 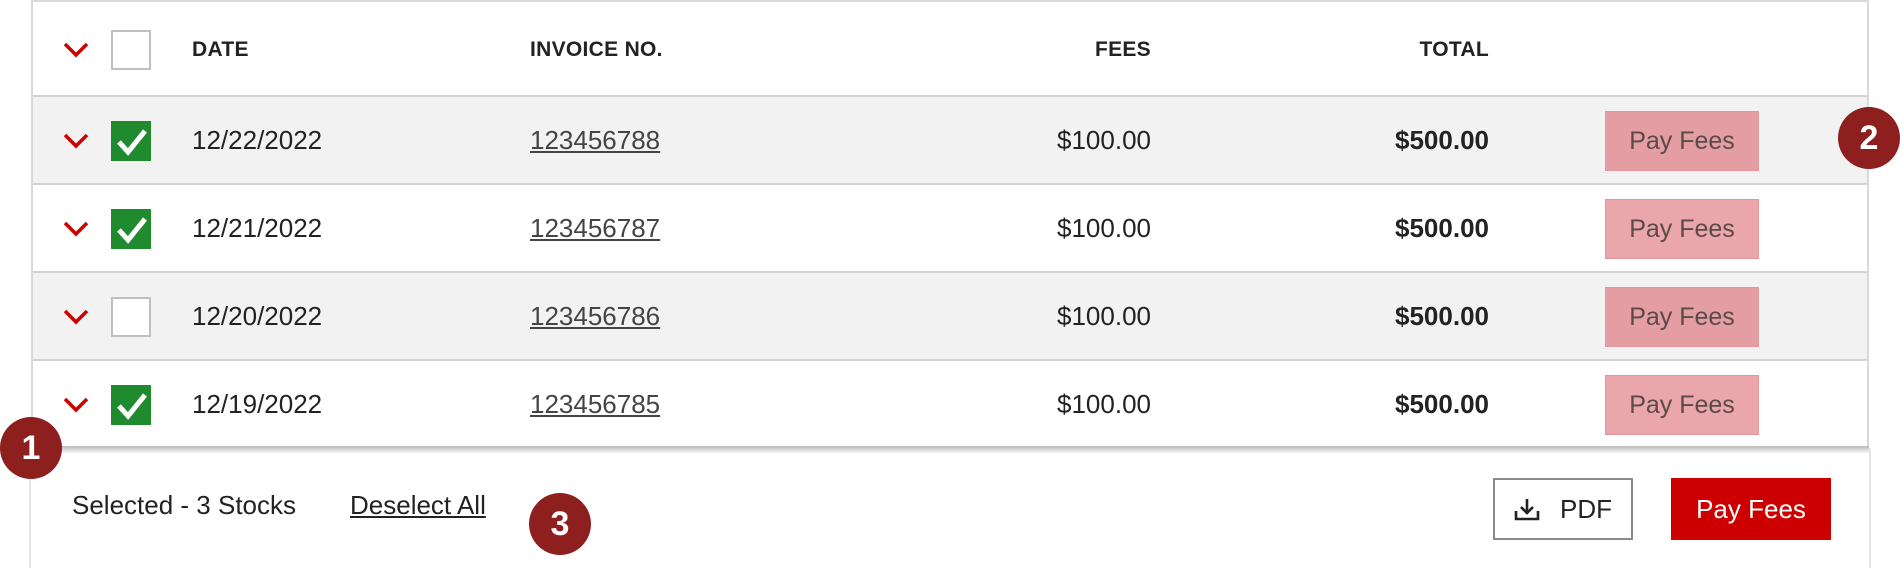 I want to click on header-date: DATE, so click(x=220, y=49).